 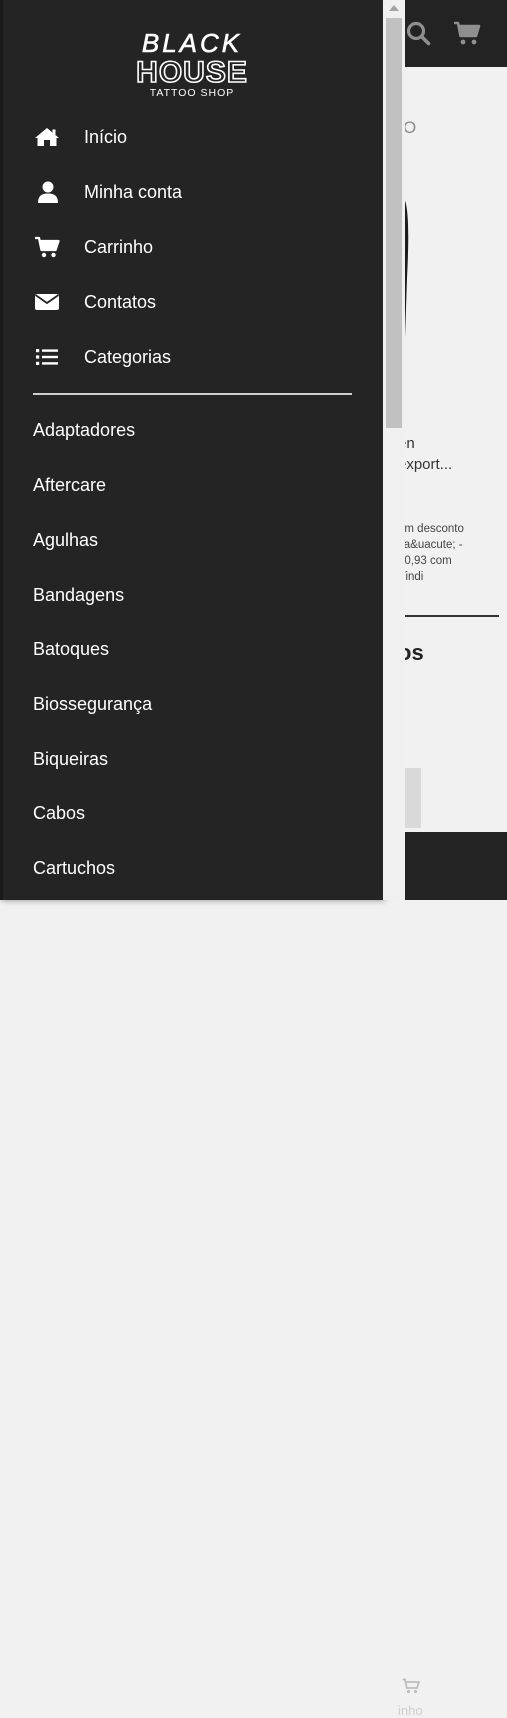 What do you see at coordinates (394, 223) in the screenshot?
I see `scroll-thumb` at bounding box center [394, 223].